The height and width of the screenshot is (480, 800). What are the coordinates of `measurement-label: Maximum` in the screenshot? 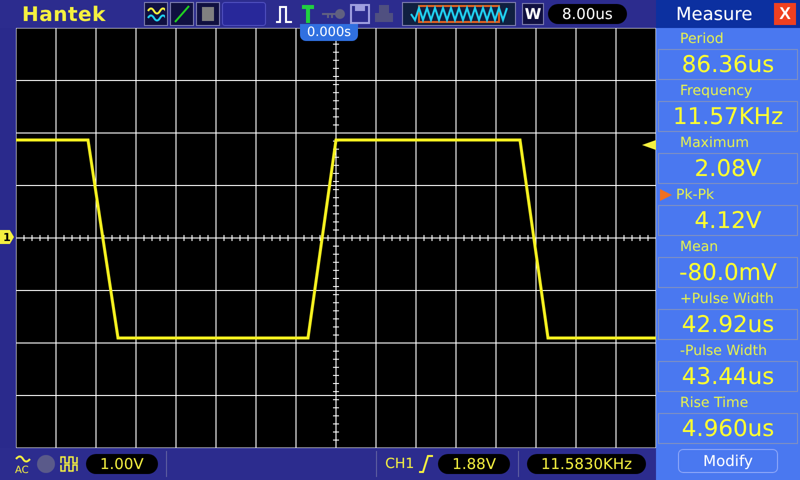 It's located at (728, 142).